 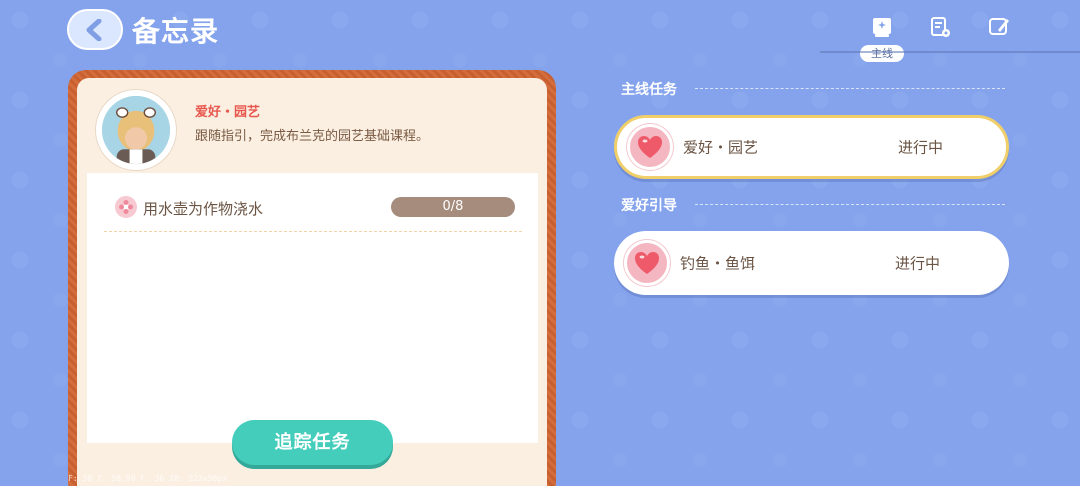 What do you see at coordinates (882, 53) in the screenshot?
I see `main-tab-label: 主线` at bounding box center [882, 53].